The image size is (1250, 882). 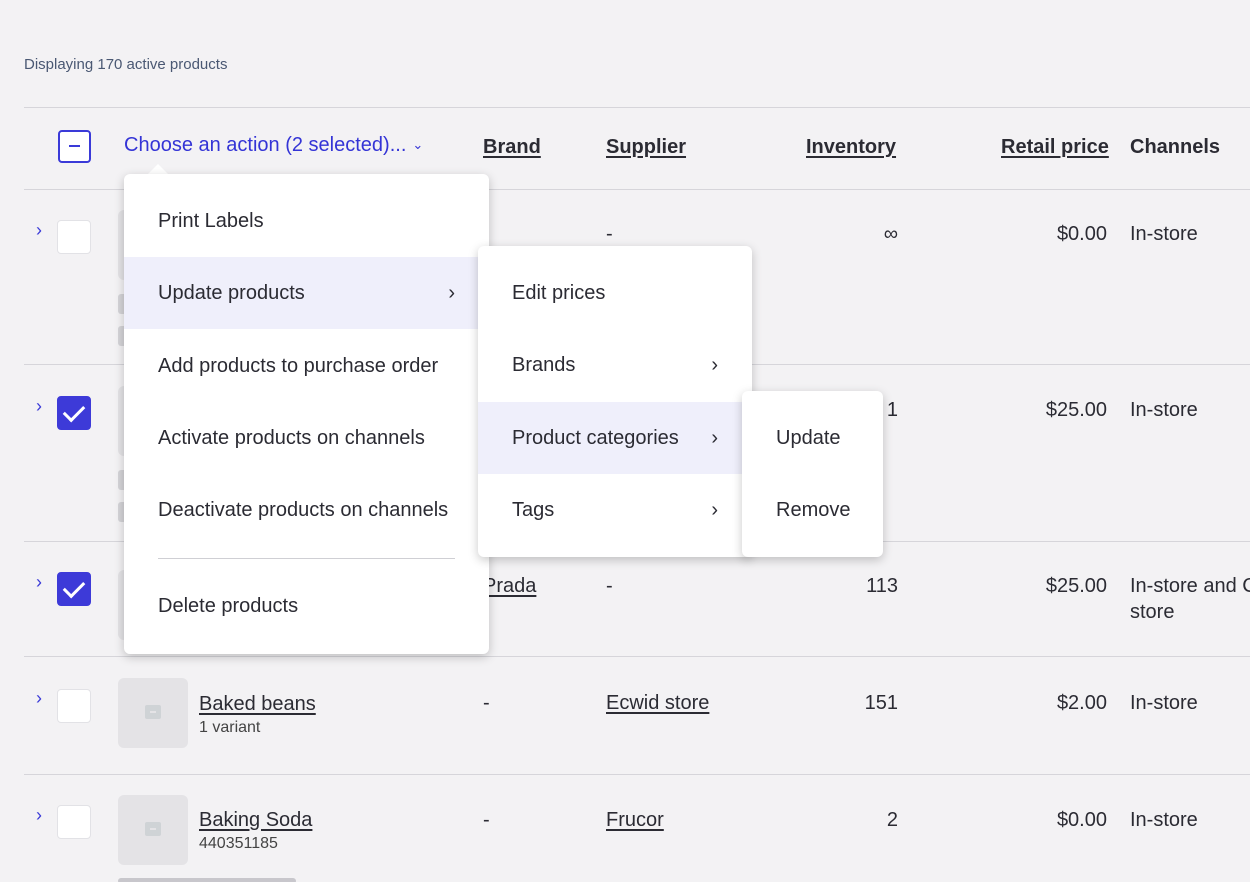 I want to click on menu-divider, so click(x=306, y=558).